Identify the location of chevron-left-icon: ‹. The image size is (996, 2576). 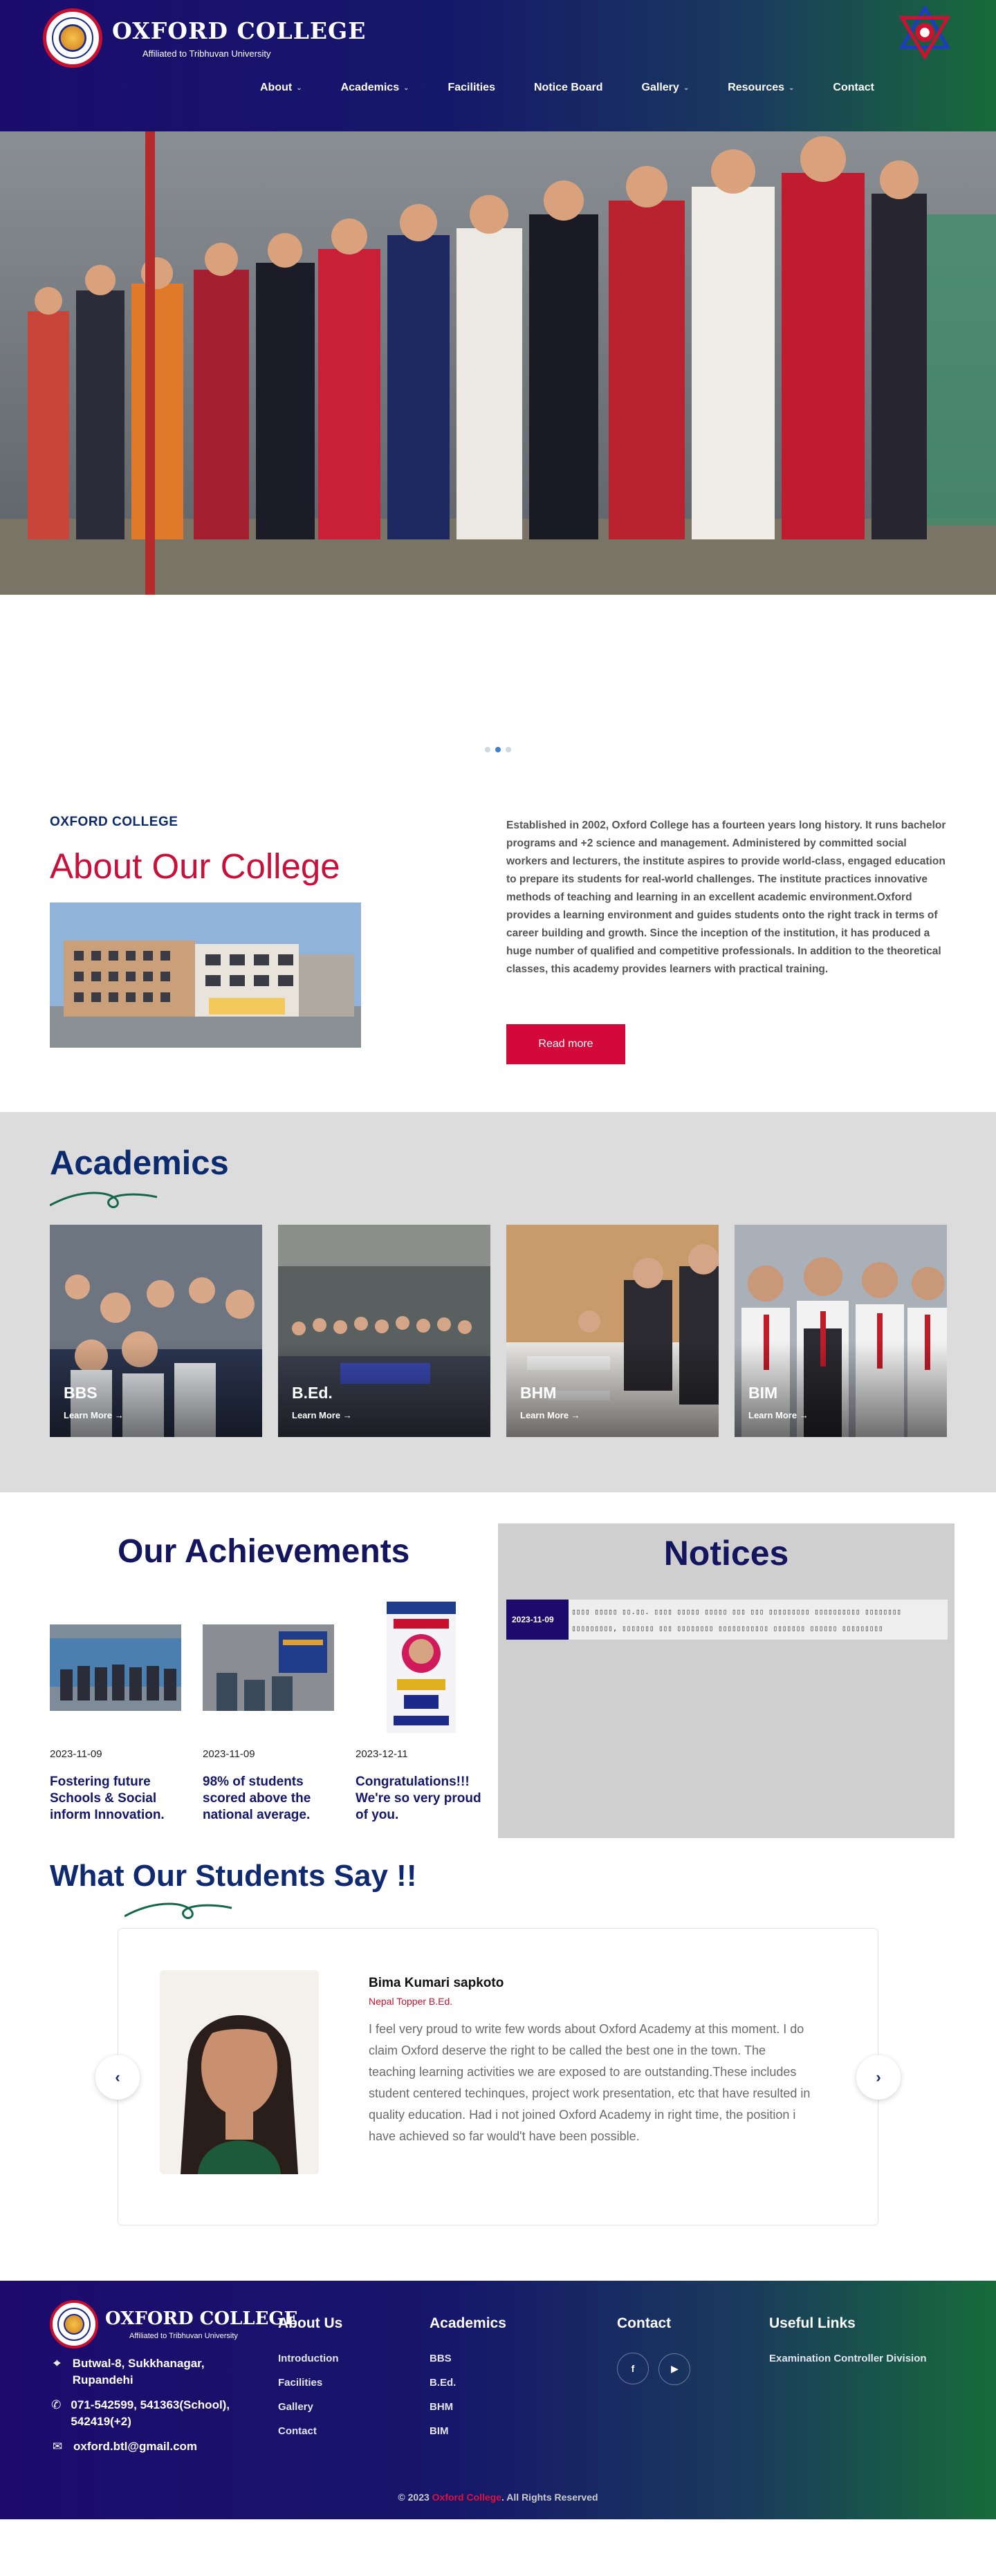
(117, 2077).